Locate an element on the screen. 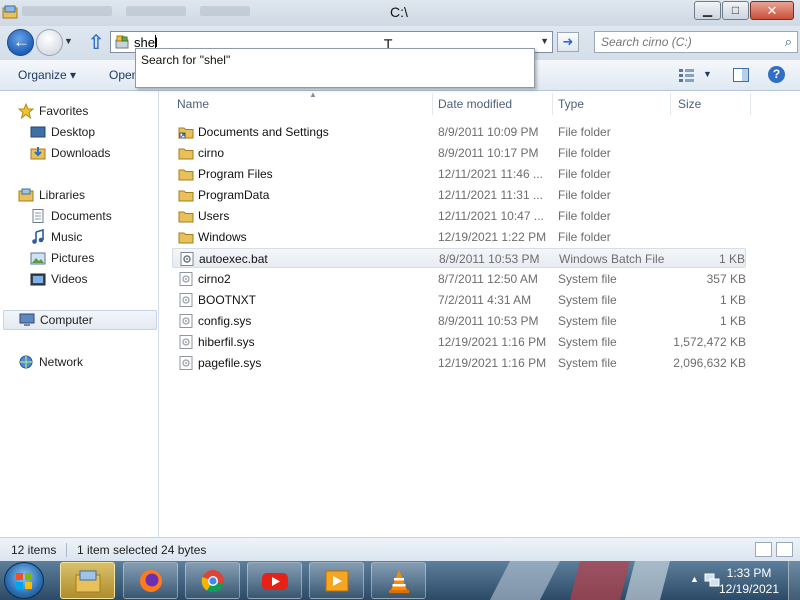 The width and height of the screenshot is (800, 600). autocomplete-item: Search for "shel" is located at coordinates (185, 60).